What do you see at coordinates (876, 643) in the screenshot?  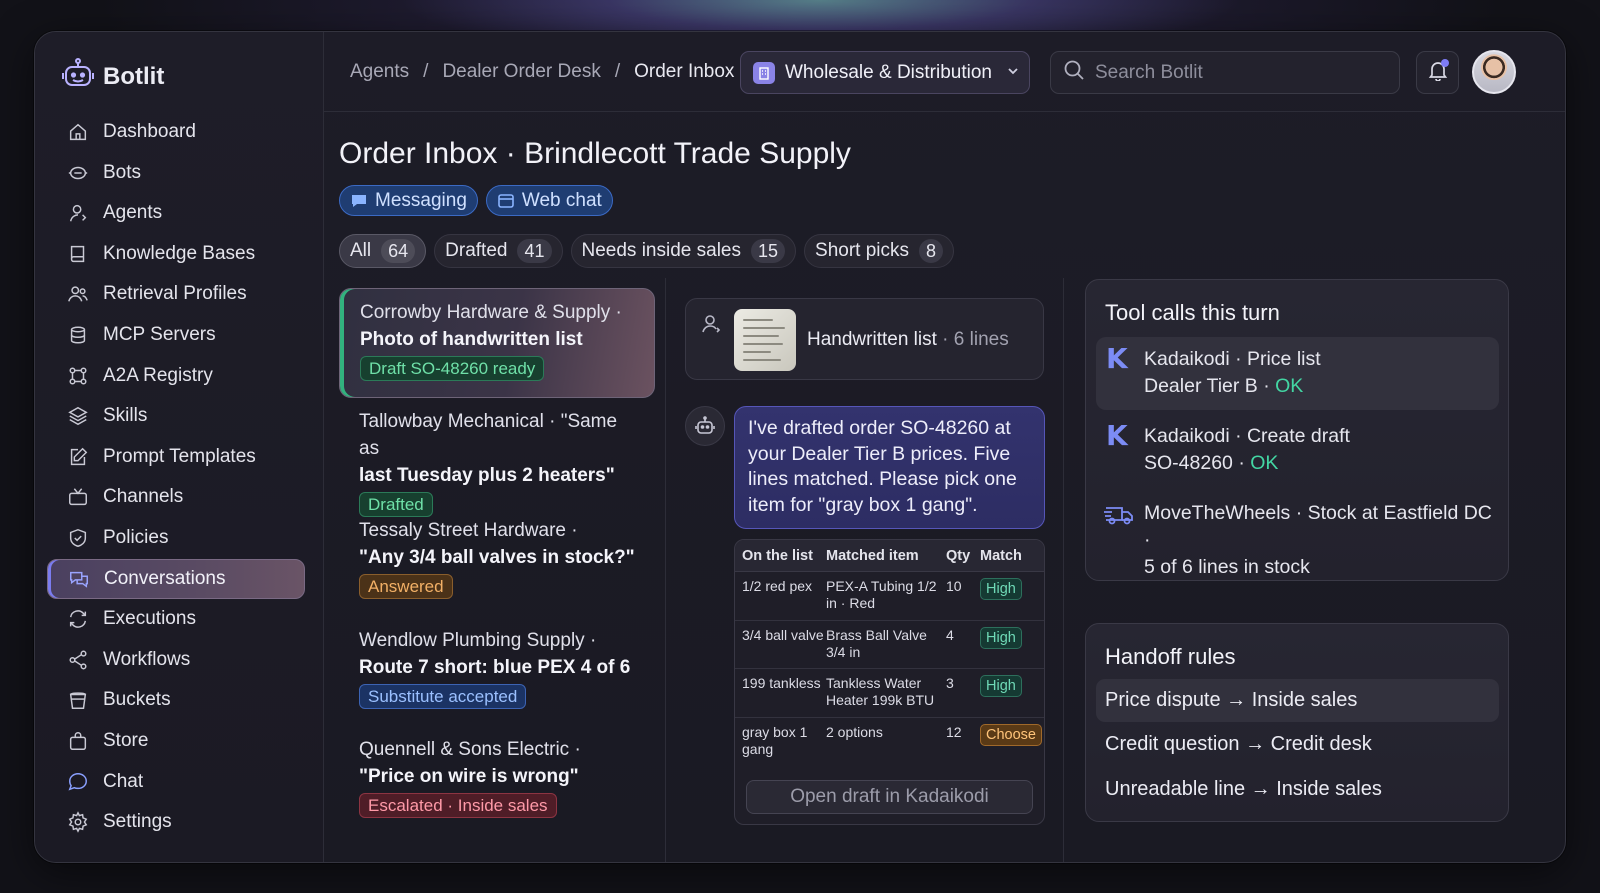 I see `cell-matched-item: Brass Ball Valve 3/4 in` at bounding box center [876, 643].